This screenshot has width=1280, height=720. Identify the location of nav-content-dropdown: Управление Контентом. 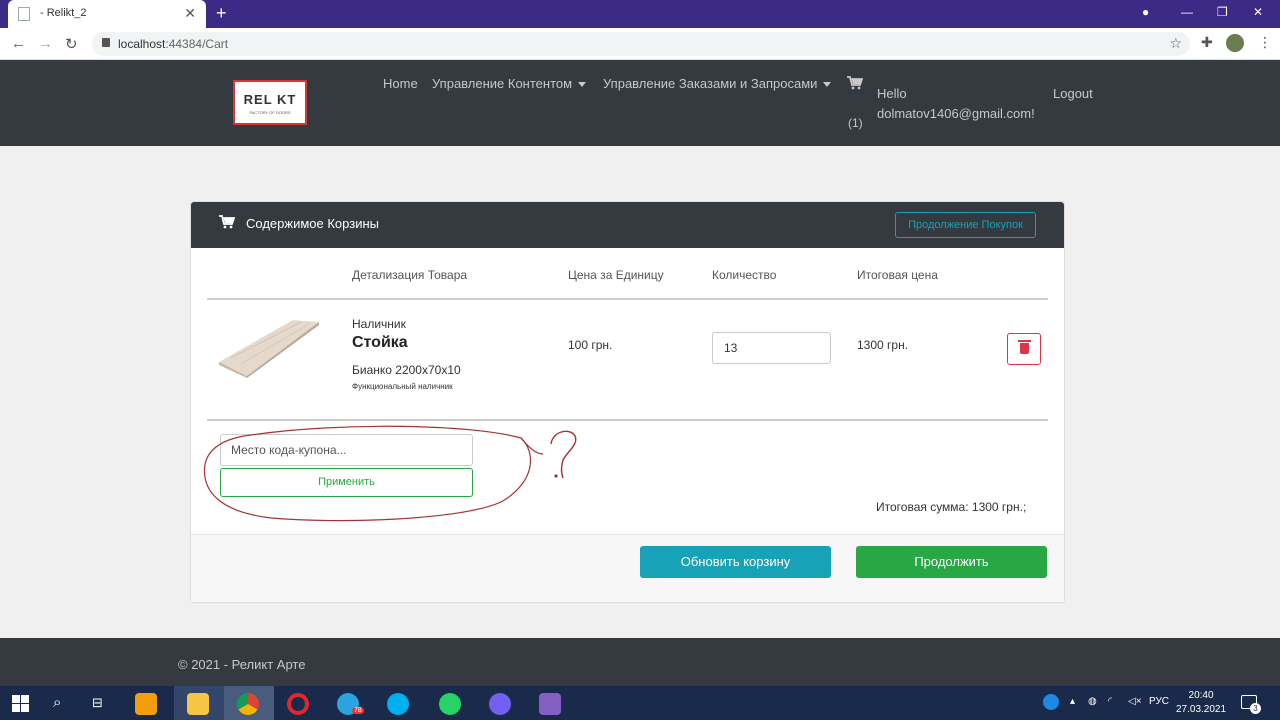
(509, 83).